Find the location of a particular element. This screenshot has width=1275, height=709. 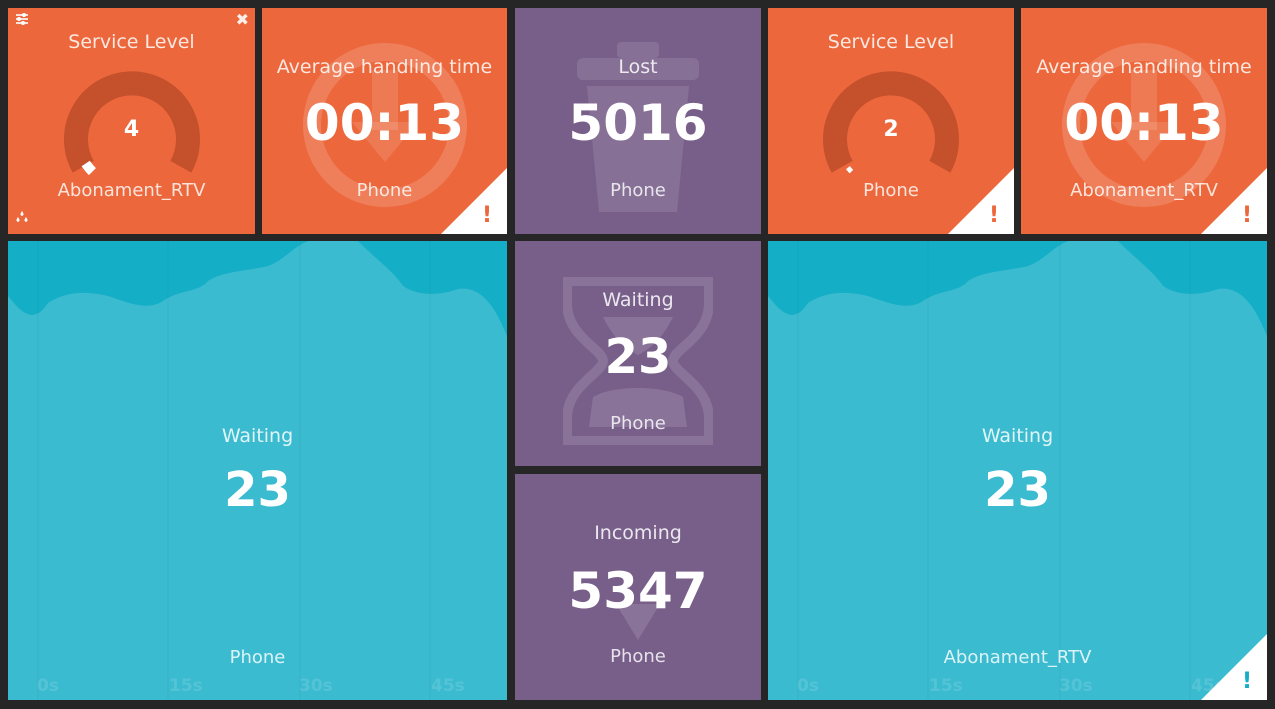

waiting-tile: Waiting 23 Phone is located at coordinates (638, 353).